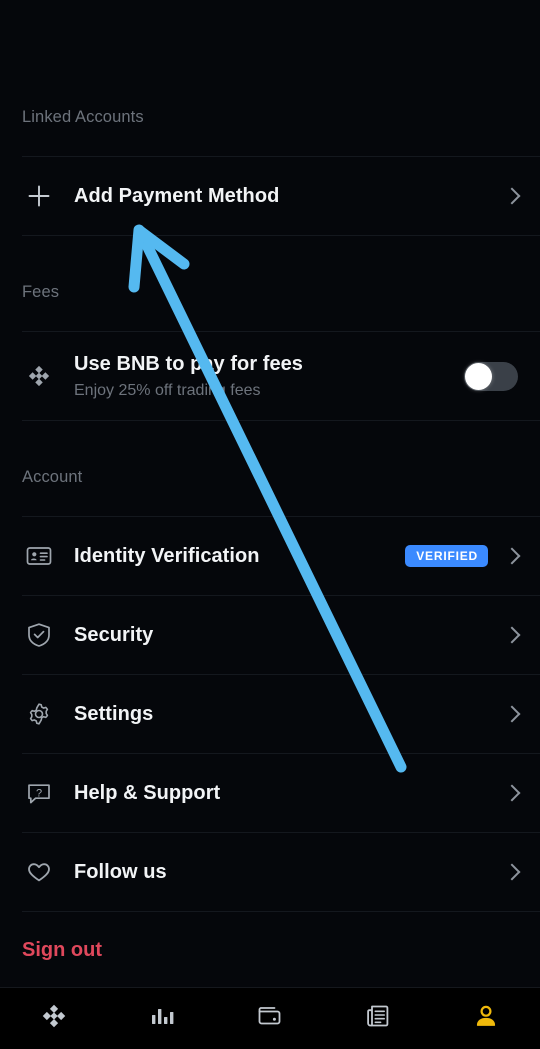 This screenshot has height=1049, width=540. I want to click on id-card-icon, so click(39, 556).